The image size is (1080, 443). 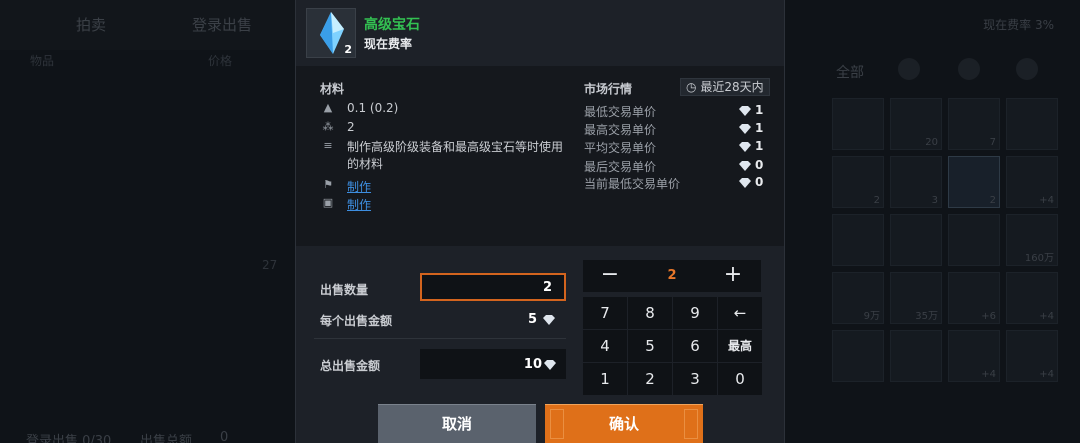 I want to click on cancel-button: 取消, so click(x=457, y=423).